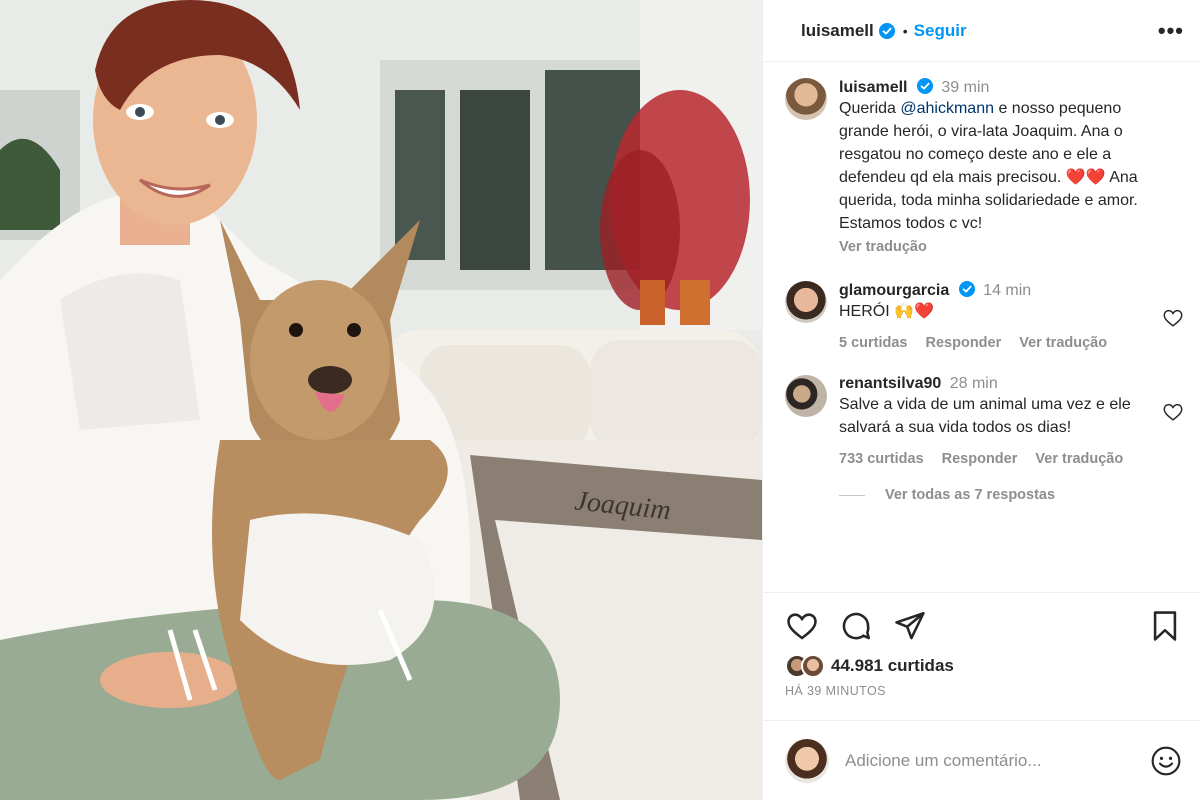 The image size is (1200, 800). What do you see at coordinates (837, 31) in the screenshot?
I see `header-username: luisamell` at bounding box center [837, 31].